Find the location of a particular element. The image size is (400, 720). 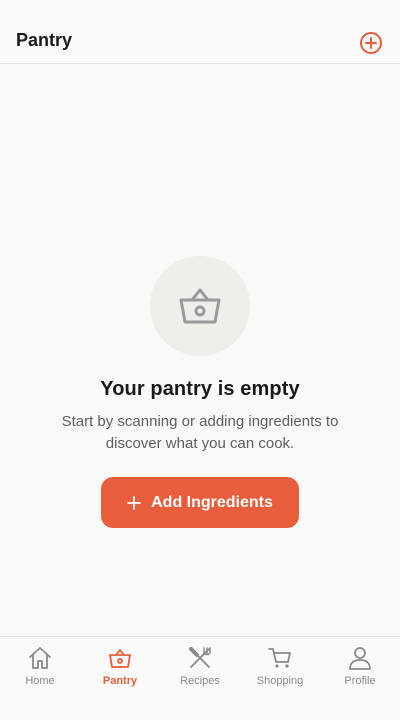

tab-profile-label: Profile is located at coordinates (360, 681).